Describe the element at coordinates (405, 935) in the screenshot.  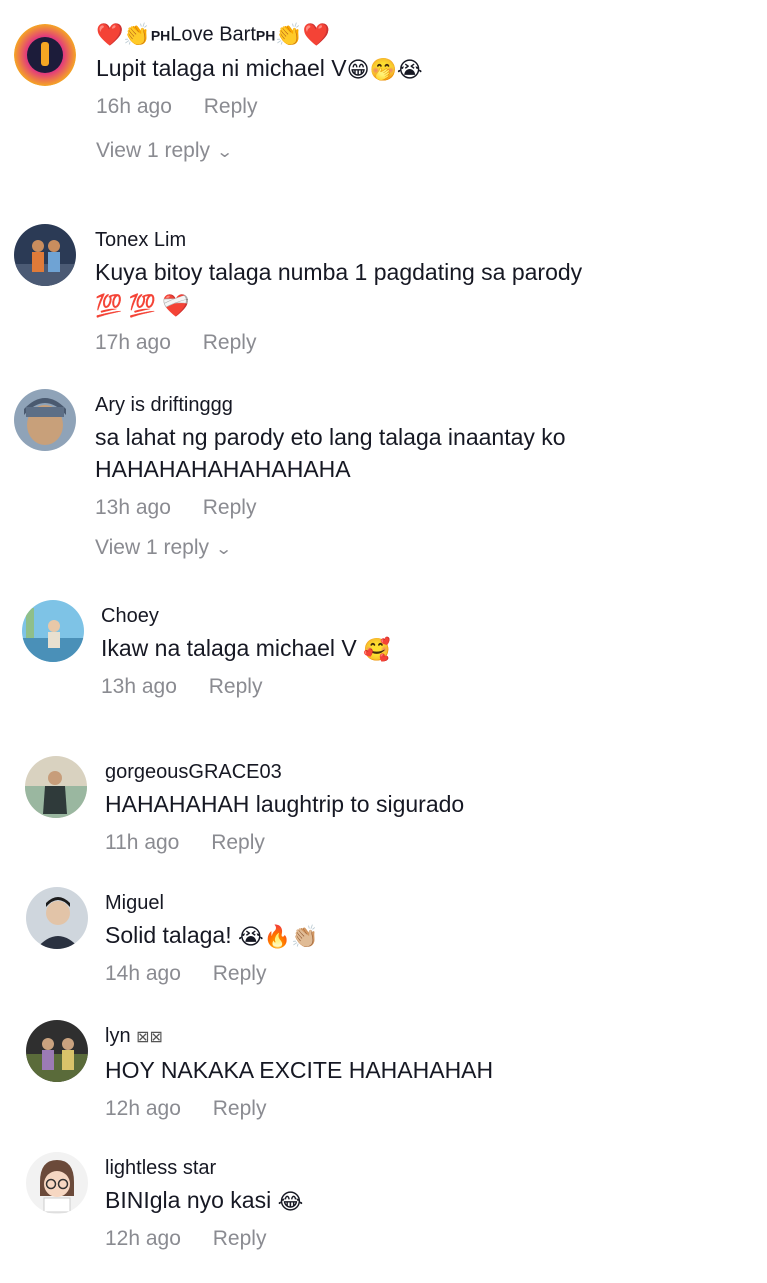
I see `comment-text: Solid talaga! 😭🔥👏🏼` at that location.